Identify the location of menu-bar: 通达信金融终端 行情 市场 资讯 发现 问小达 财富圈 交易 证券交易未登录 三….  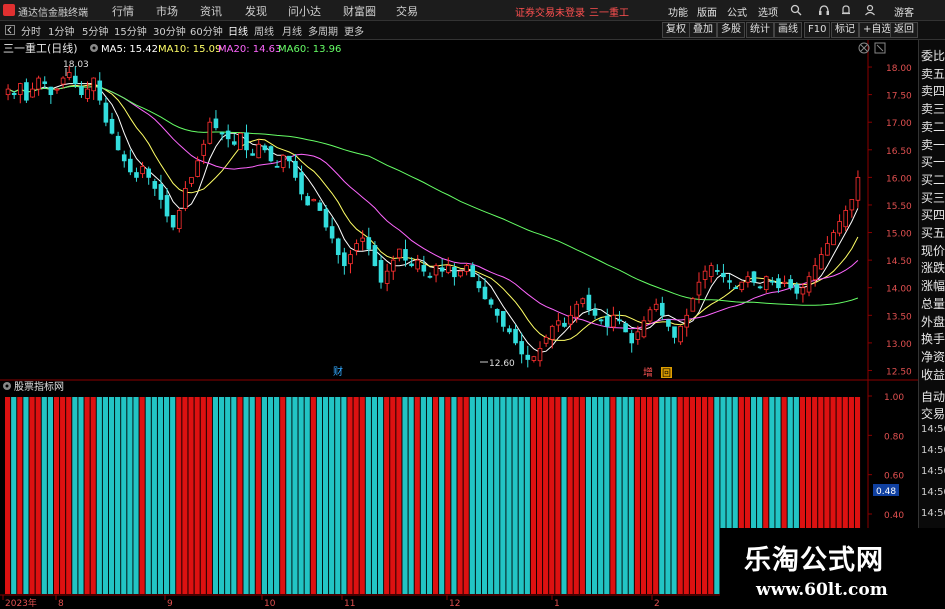
(472, 10).